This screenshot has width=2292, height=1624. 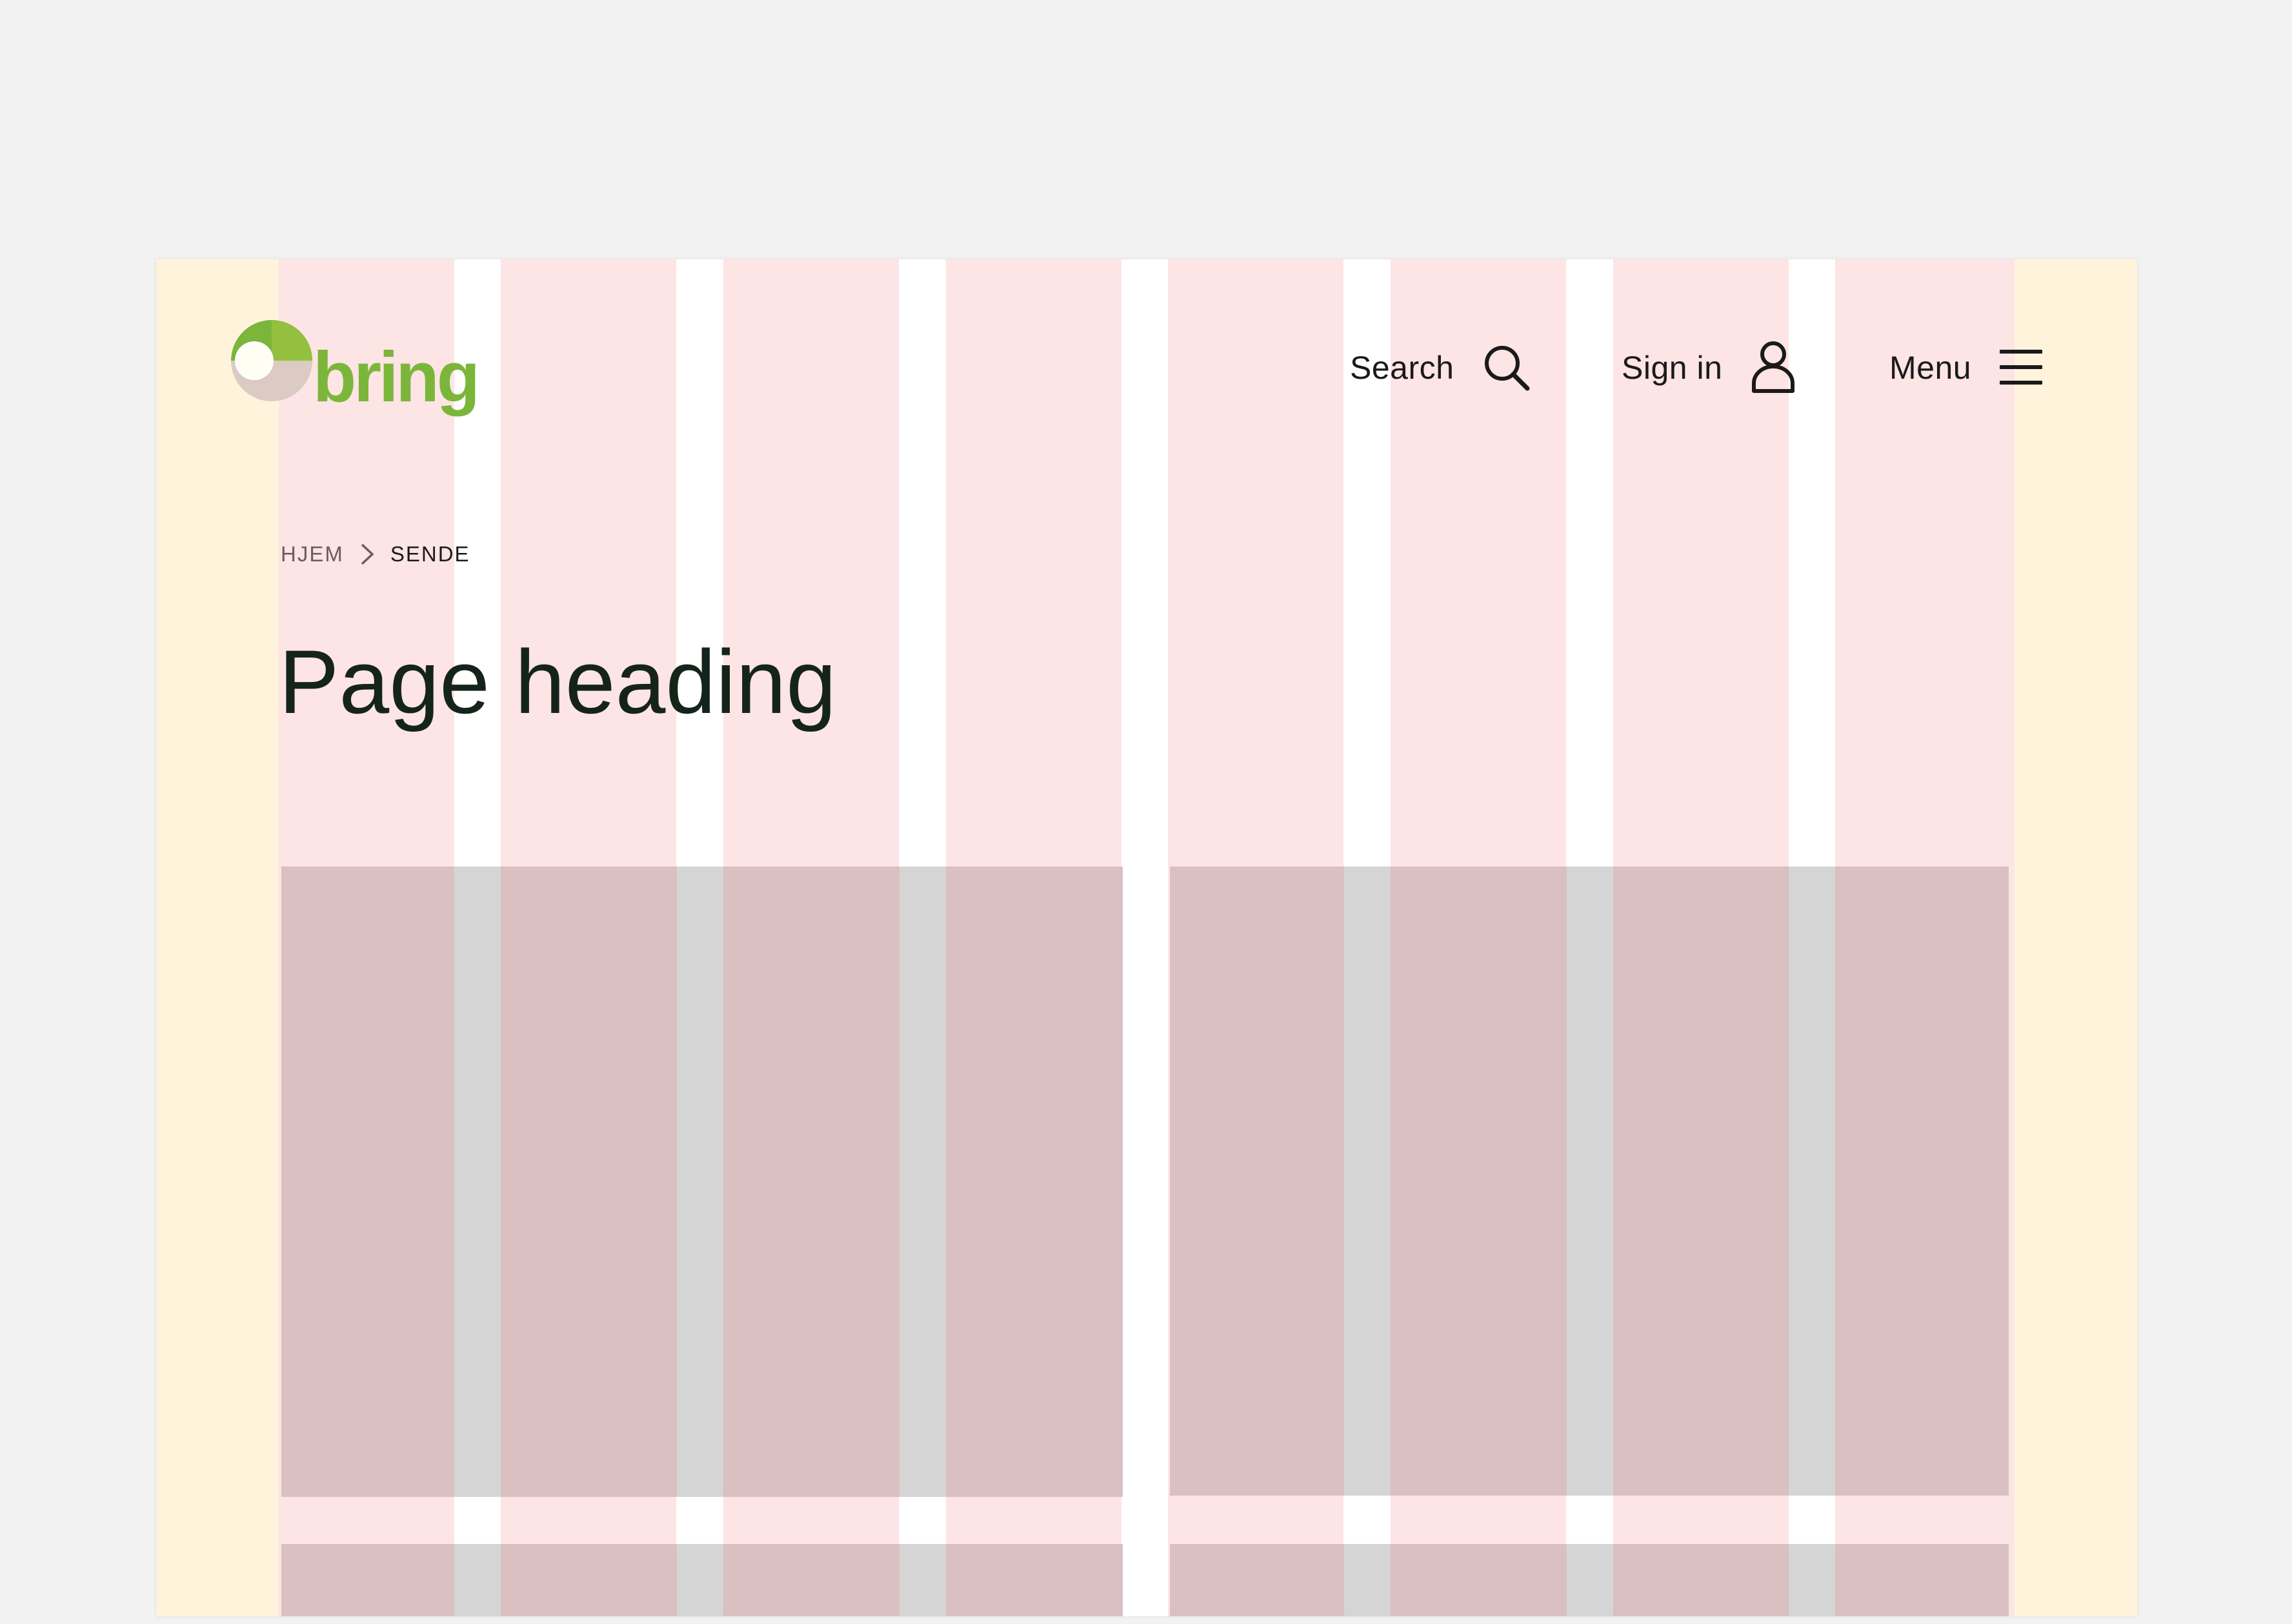 I want to click on grid-margin-left, so click(x=218, y=937).